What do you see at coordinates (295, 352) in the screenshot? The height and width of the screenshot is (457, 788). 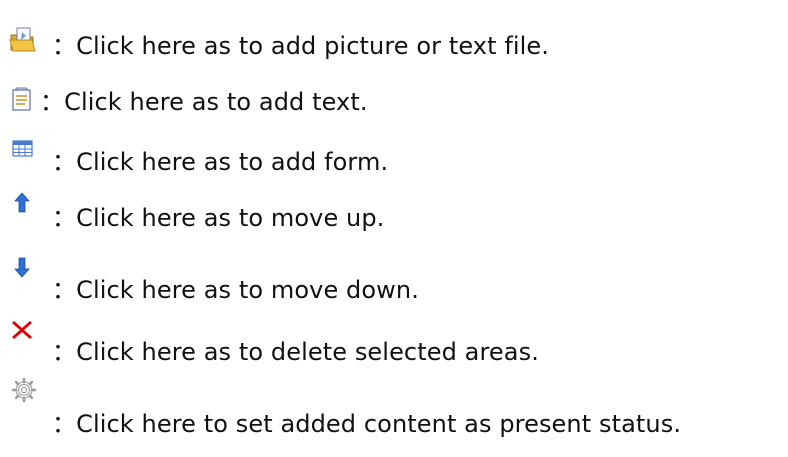 I see `legend-text-delete: ：Click here as to delete selected areas.` at bounding box center [295, 352].